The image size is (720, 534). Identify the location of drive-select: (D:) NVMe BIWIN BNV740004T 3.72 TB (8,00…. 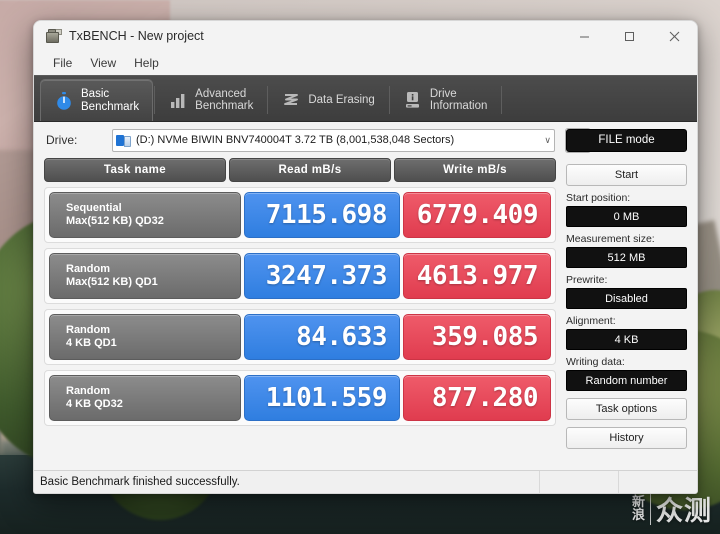
(333, 140).